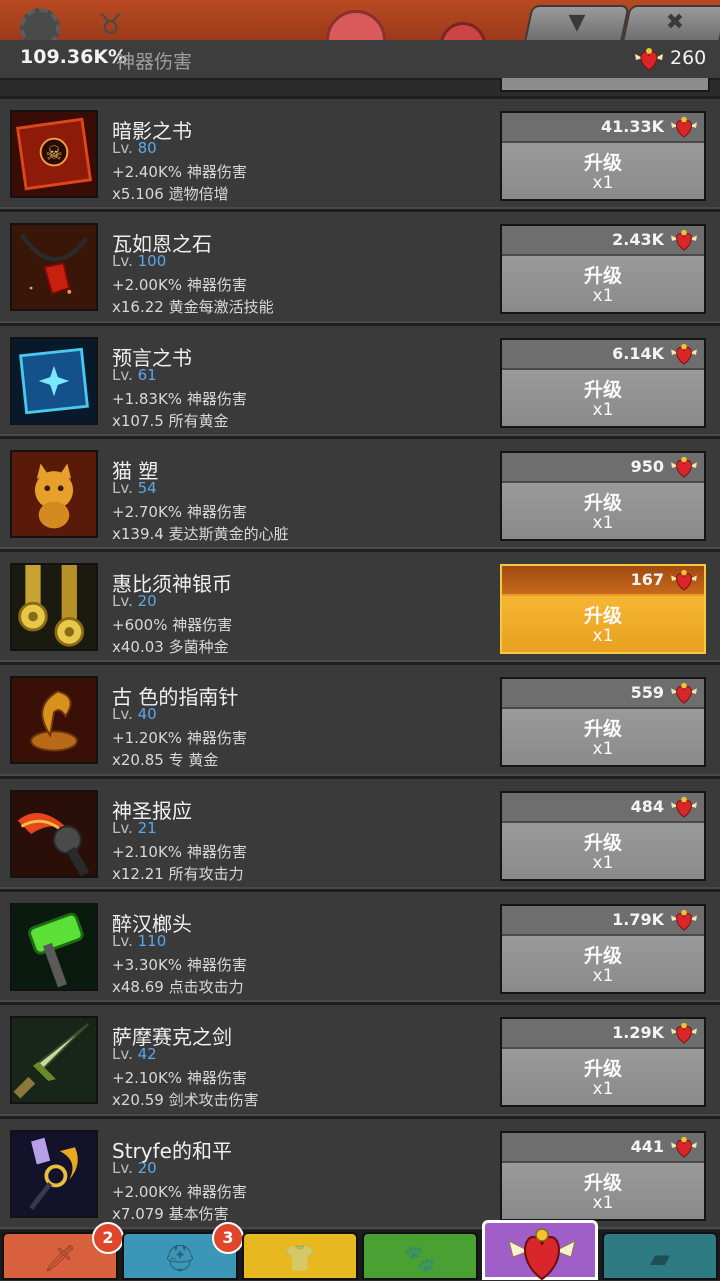  Describe the element at coordinates (54, 720) in the screenshot. I see `winged-compass-icon` at that location.